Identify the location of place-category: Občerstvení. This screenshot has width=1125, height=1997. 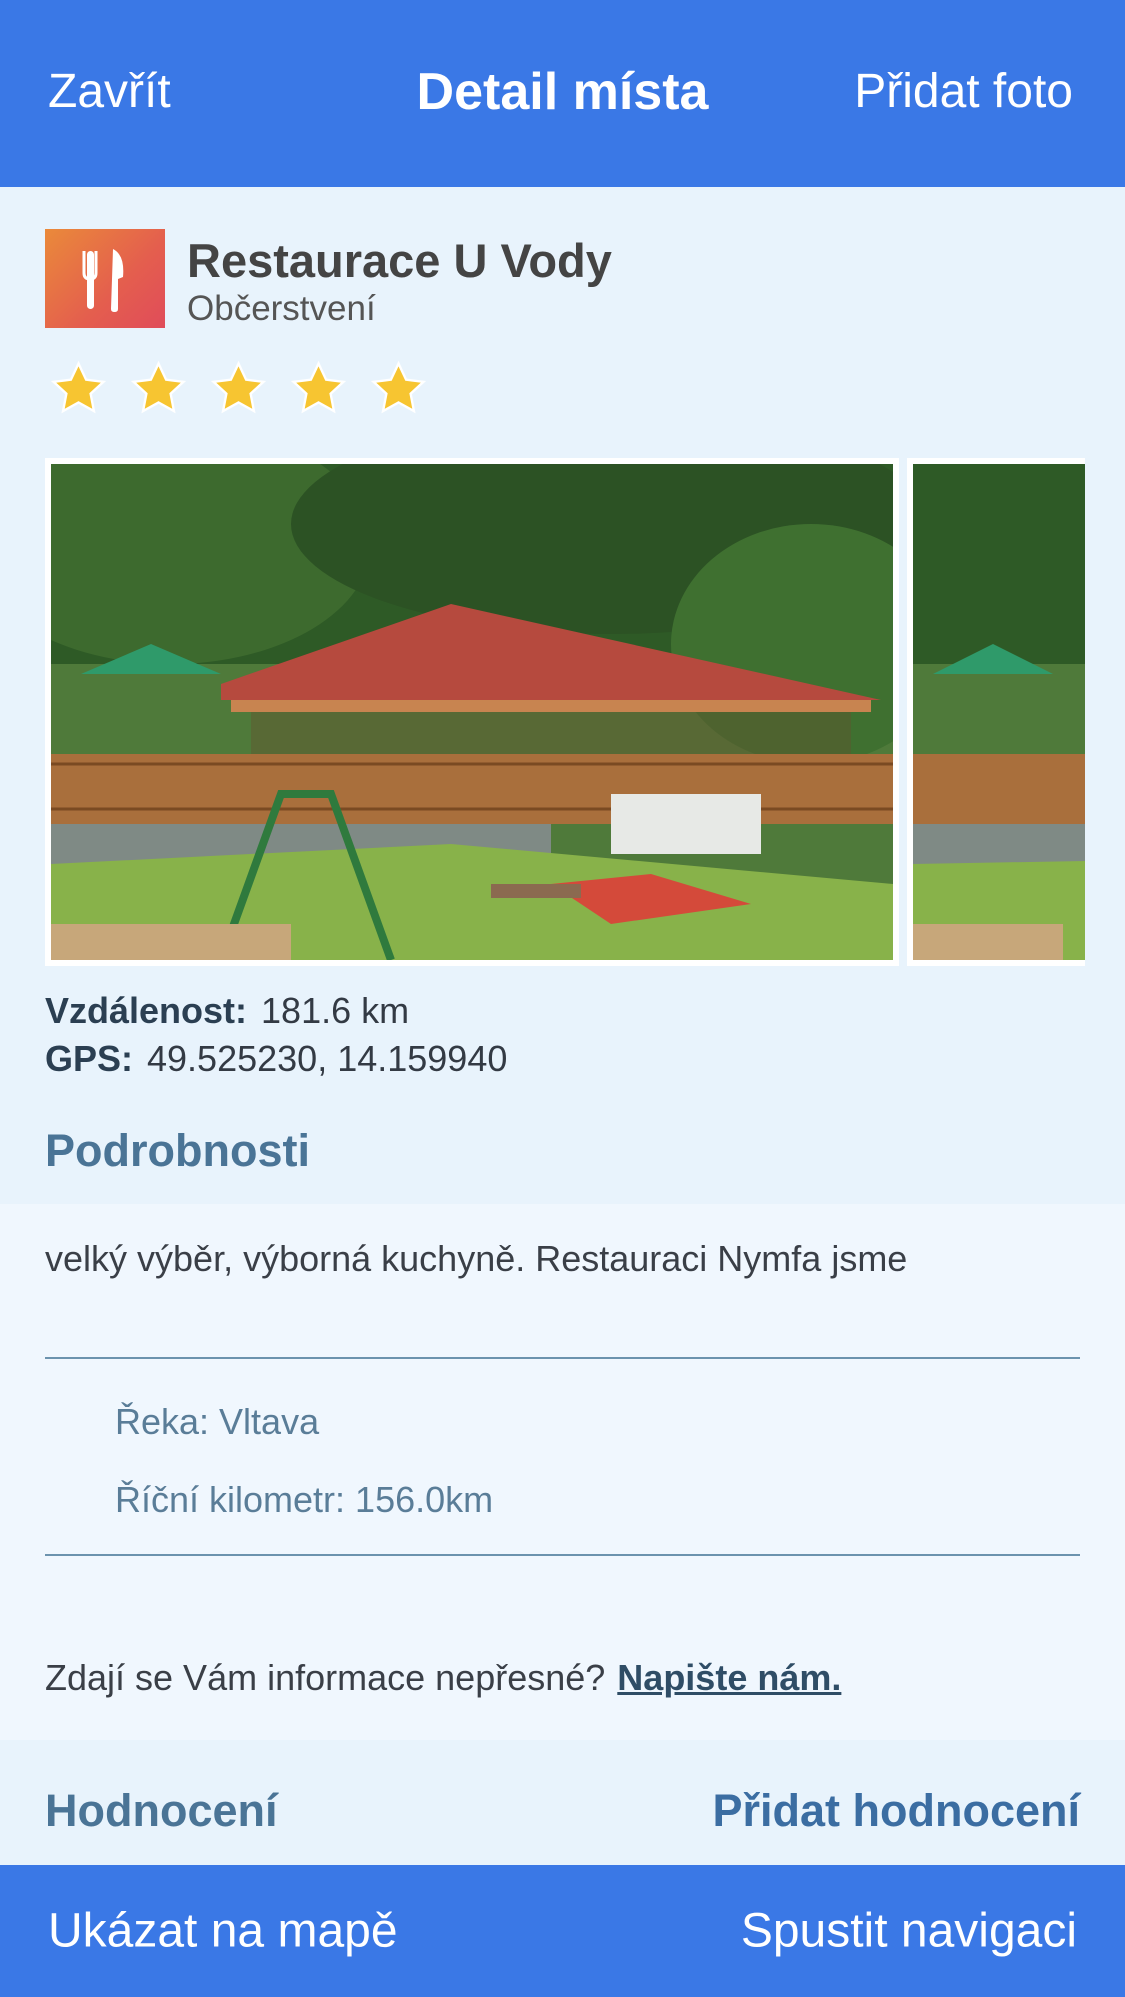
(281, 308).